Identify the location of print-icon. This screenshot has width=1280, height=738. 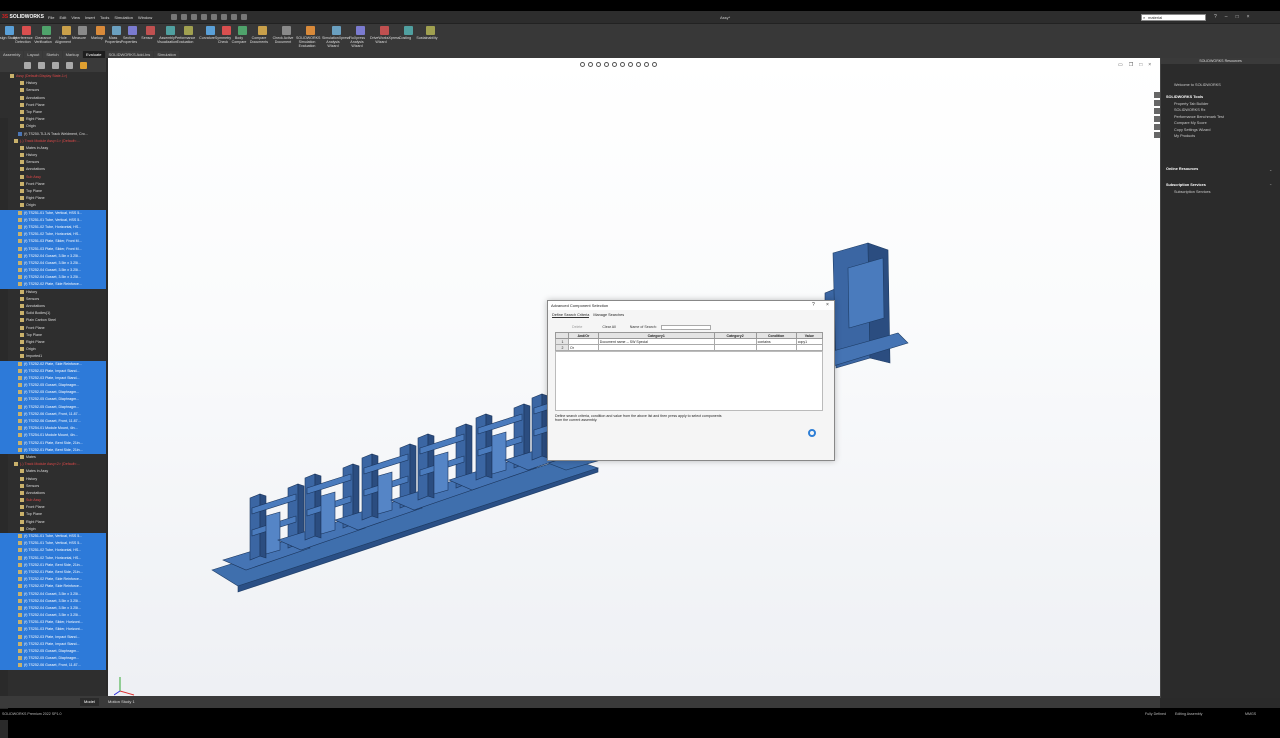
(204, 17).